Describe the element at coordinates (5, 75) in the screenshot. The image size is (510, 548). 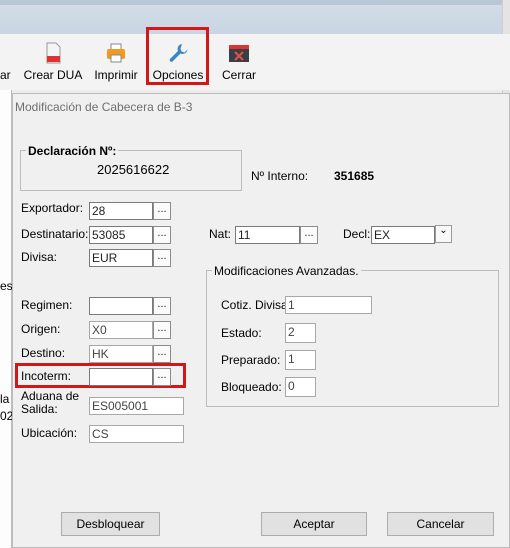
I see `toolbar-partial-label: ar` at that location.